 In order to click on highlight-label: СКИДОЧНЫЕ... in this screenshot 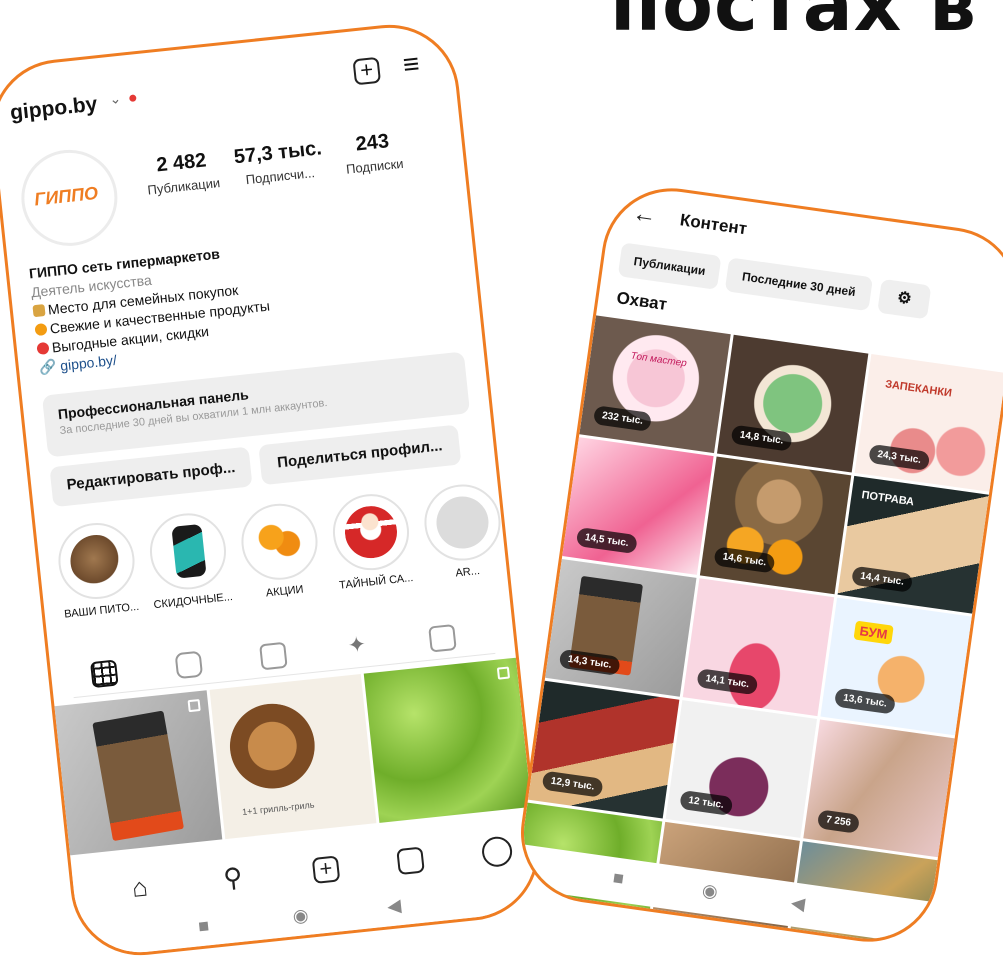, I will do `click(193, 601)`.